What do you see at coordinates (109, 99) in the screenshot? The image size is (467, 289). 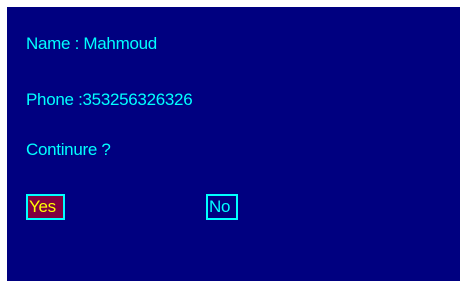 I see `phone-text: Phone :353256326326` at bounding box center [109, 99].